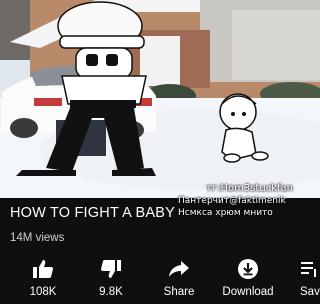 The height and width of the screenshot is (304, 320). What do you see at coordinates (43, 292) in the screenshot?
I see `like-count: 108K` at bounding box center [43, 292].